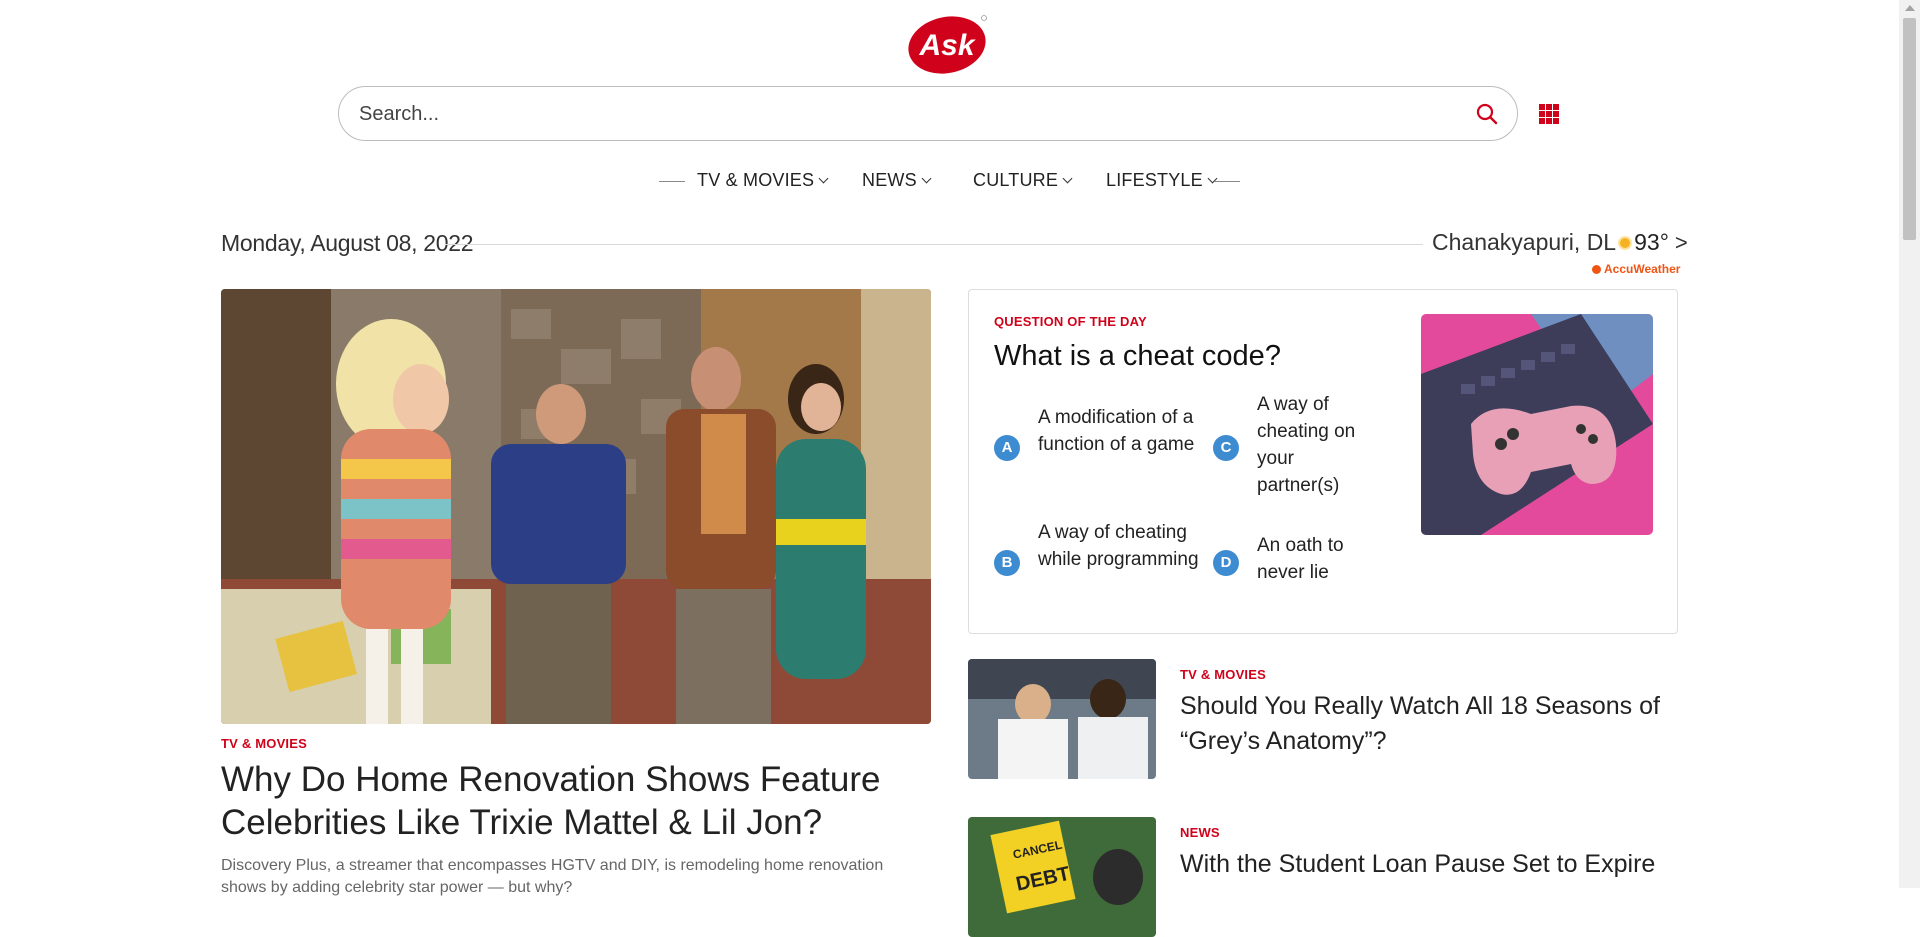 The width and height of the screenshot is (1920, 937). What do you see at coordinates (899, 114) in the screenshot?
I see `search-input` at bounding box center [899, 114].